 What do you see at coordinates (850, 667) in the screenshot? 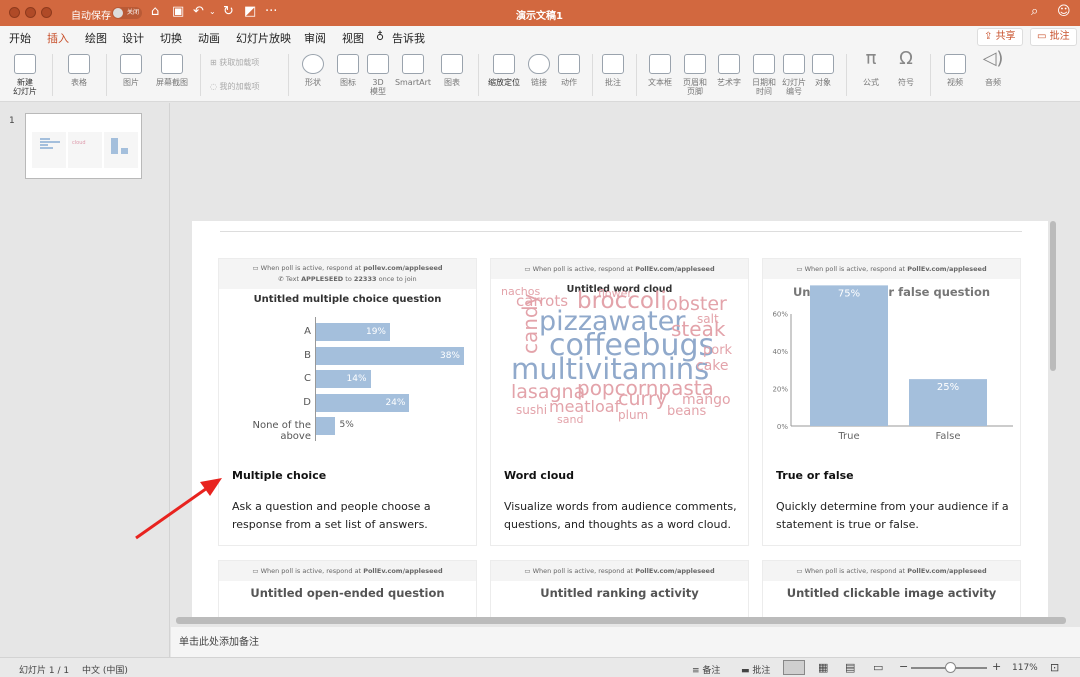
I see `reading-view-icon: ▤` at bounding box center [850, 667].